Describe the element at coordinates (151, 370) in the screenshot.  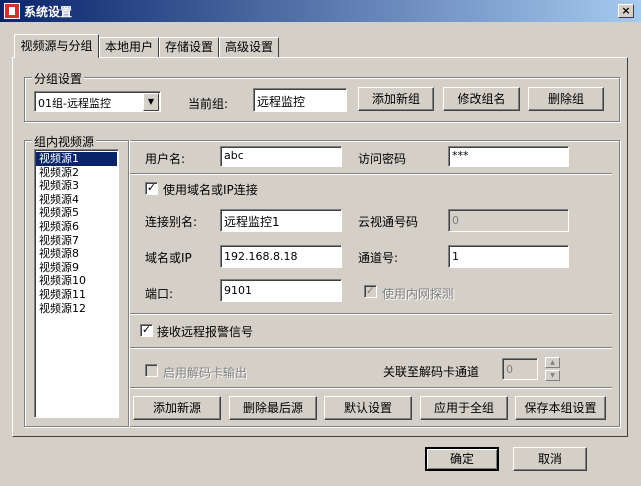
I see `decoder-checkbox` at that location.